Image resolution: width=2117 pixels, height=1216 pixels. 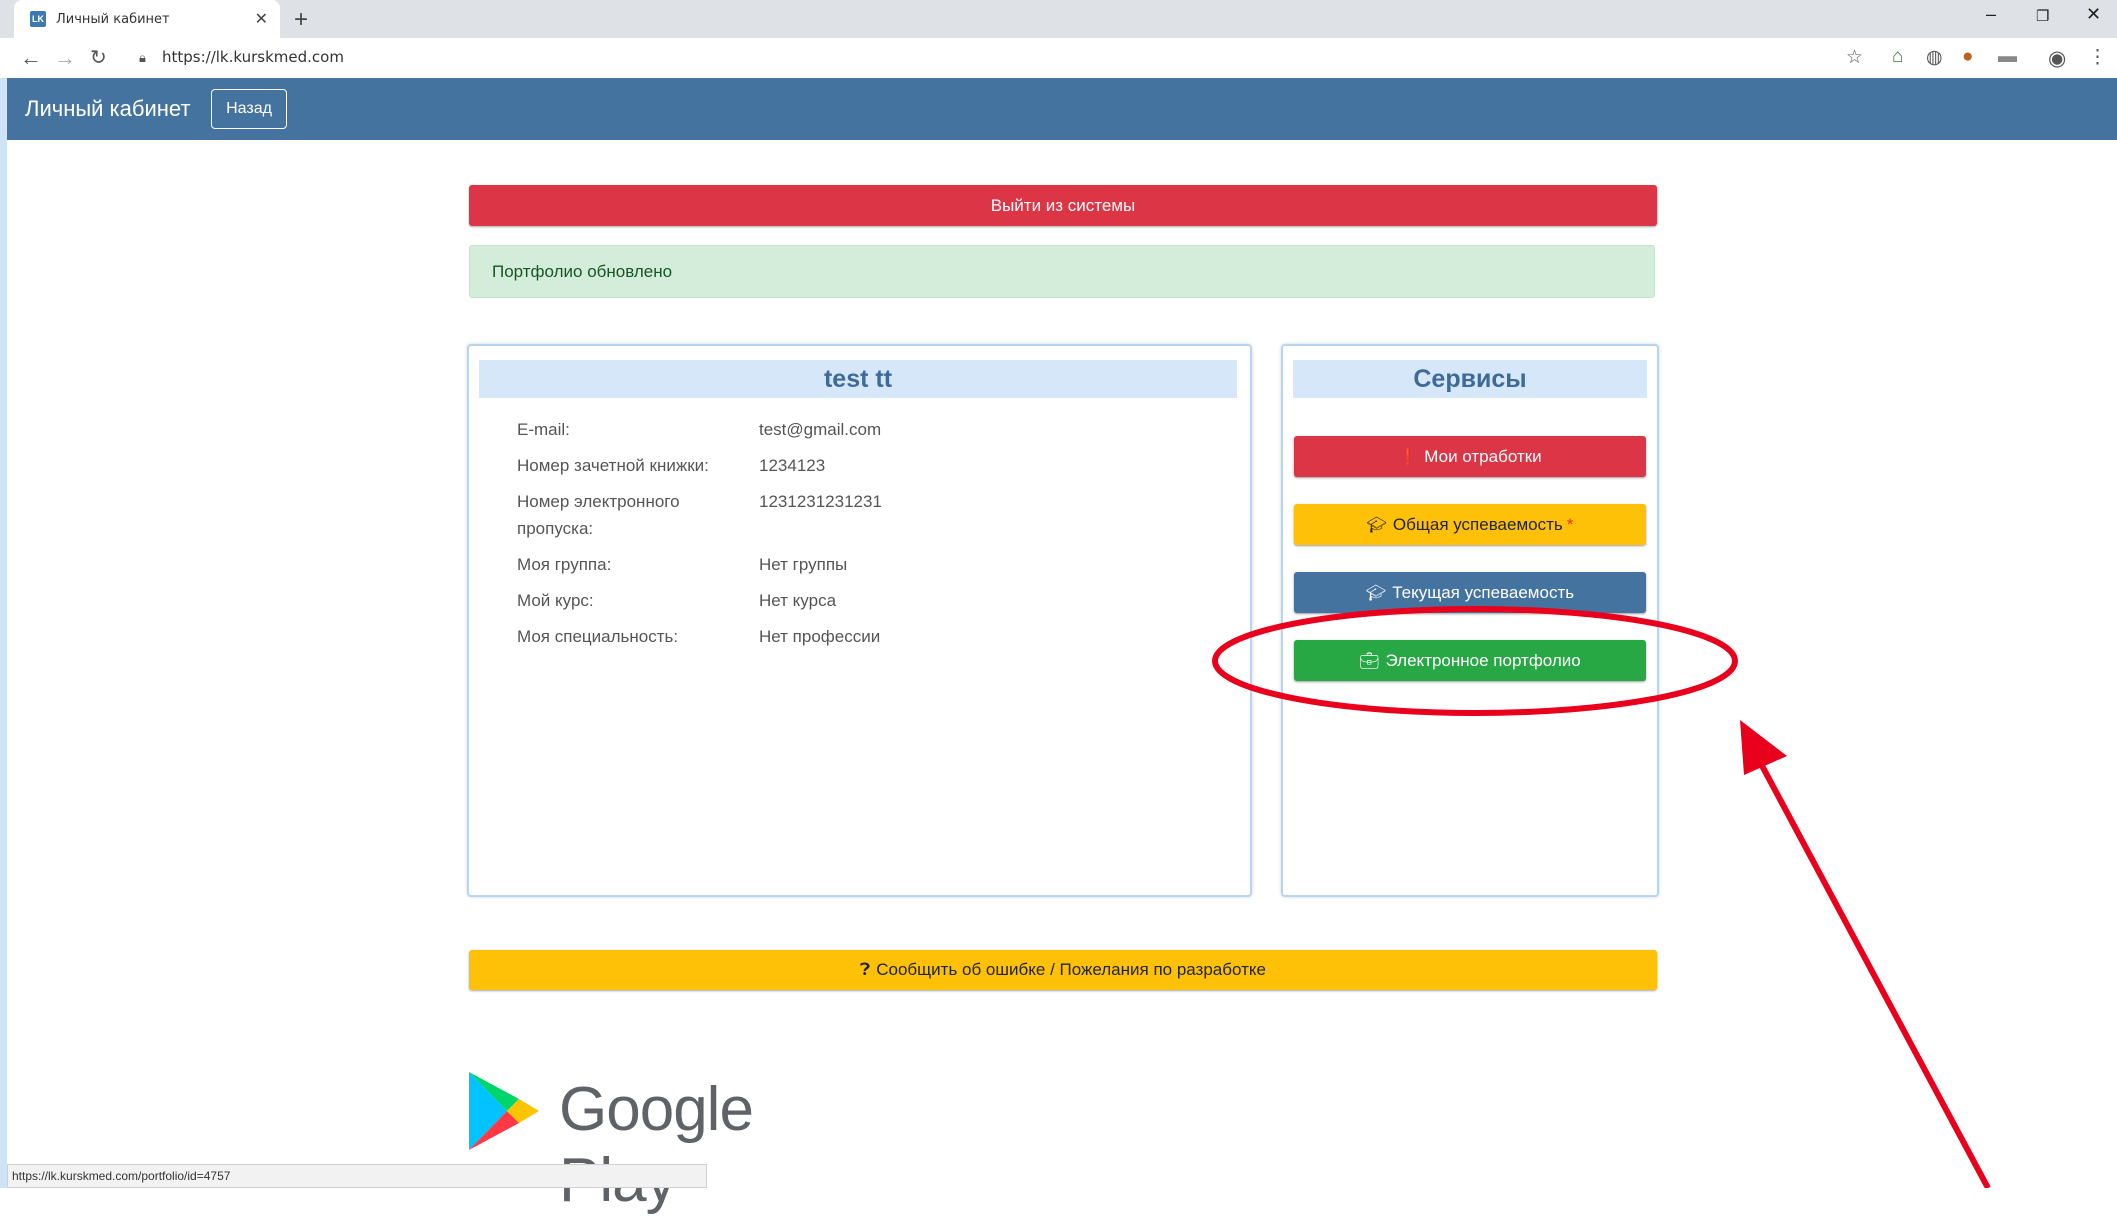 I want to click on field-value: test@gmail.com, so click(x=820, y=429).